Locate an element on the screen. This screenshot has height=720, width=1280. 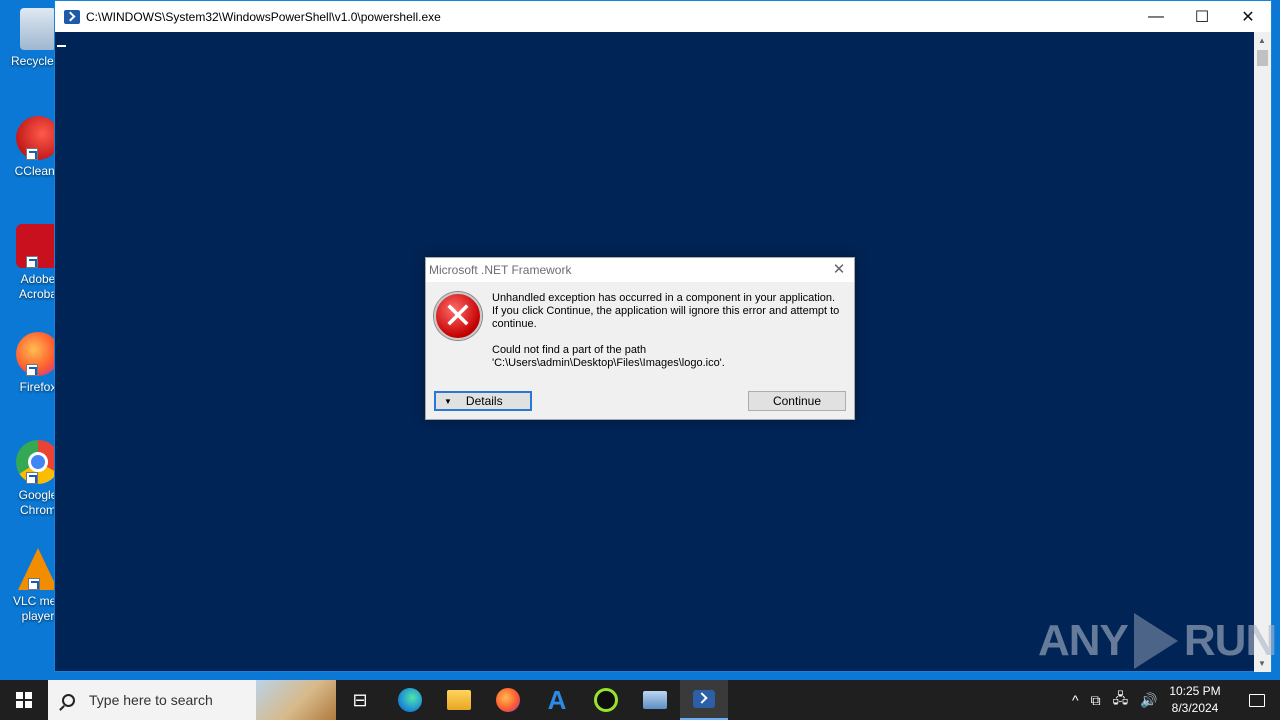
taskbar-file-explorer is located at coordinates (459, 700).